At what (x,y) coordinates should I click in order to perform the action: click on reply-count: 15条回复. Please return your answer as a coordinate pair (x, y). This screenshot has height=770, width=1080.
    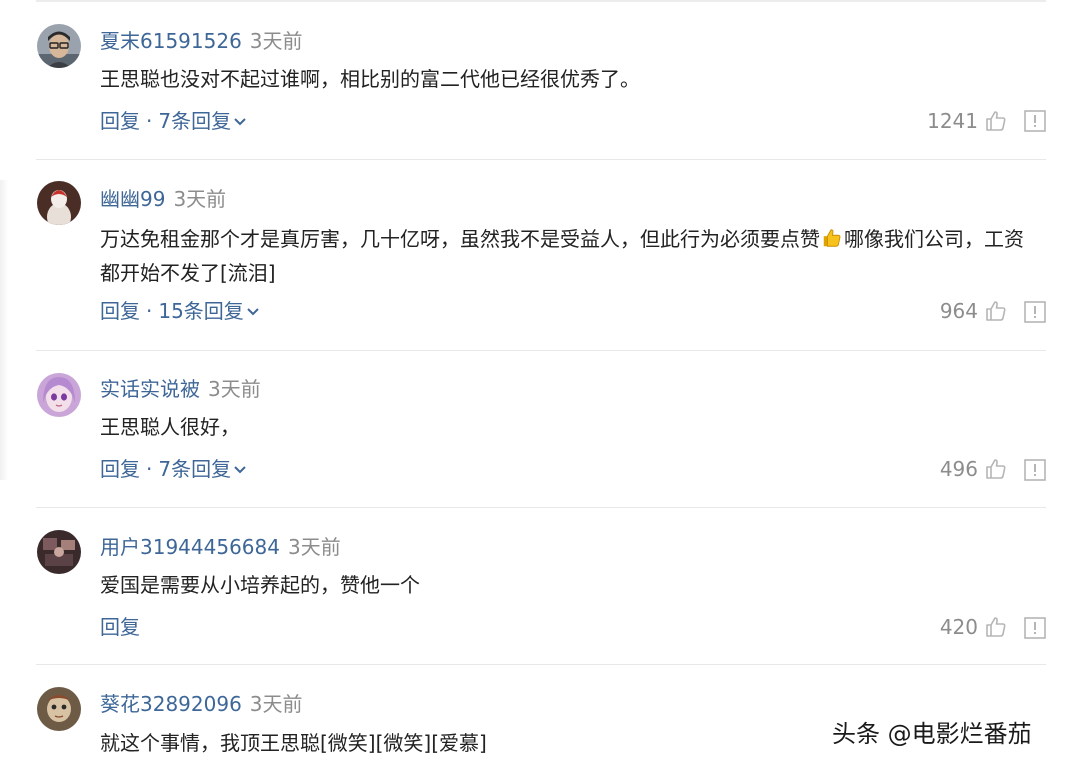
    Looking at the image, I should click on (201, 311).